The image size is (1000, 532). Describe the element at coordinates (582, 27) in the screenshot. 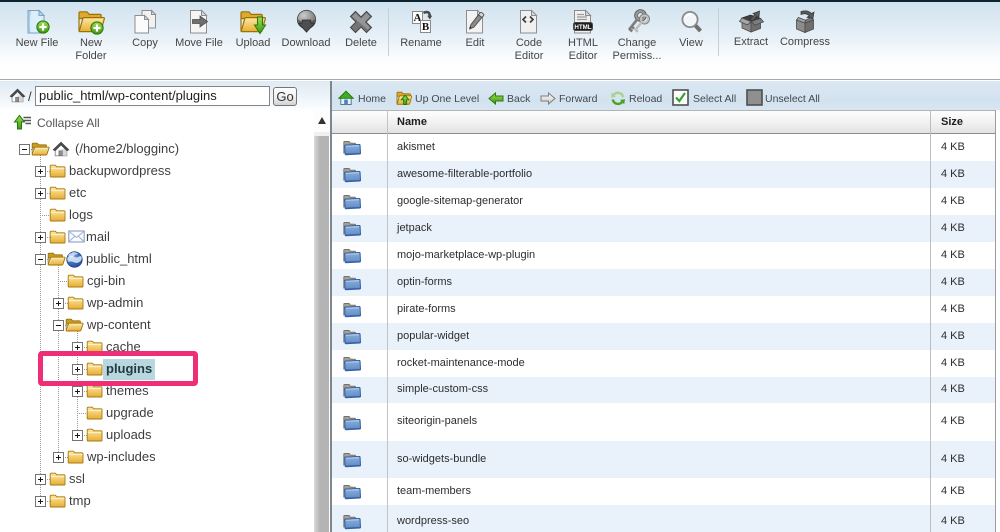

I see `svg-text: HTML` at that location.